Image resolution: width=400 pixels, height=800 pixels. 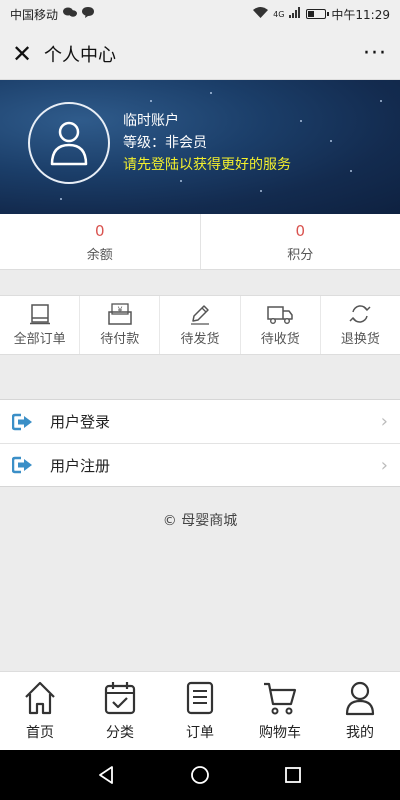 I want to click on pending-receipt-icon, so click(x=280, y=315).